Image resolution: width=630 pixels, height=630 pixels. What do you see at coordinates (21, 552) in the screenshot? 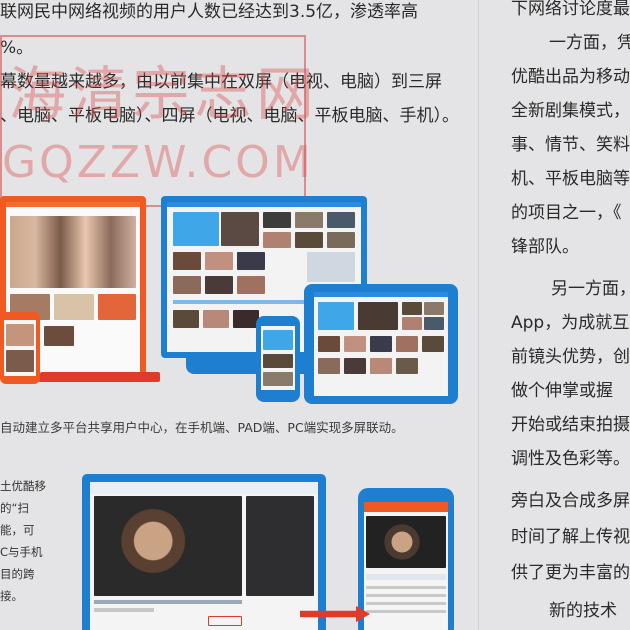
I see `small-text-line-4: C与手机` at bounding box center [21, 552].